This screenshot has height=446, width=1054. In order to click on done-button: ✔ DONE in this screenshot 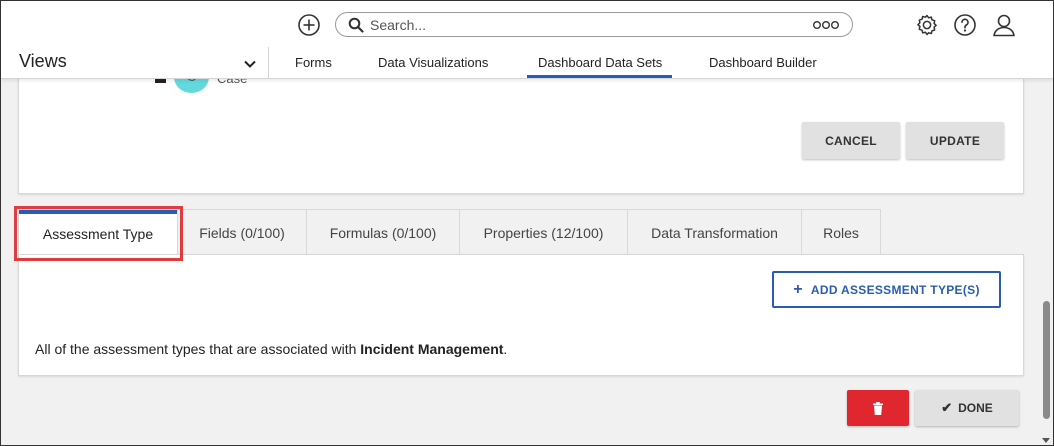, I will do `click(967, 408)`.